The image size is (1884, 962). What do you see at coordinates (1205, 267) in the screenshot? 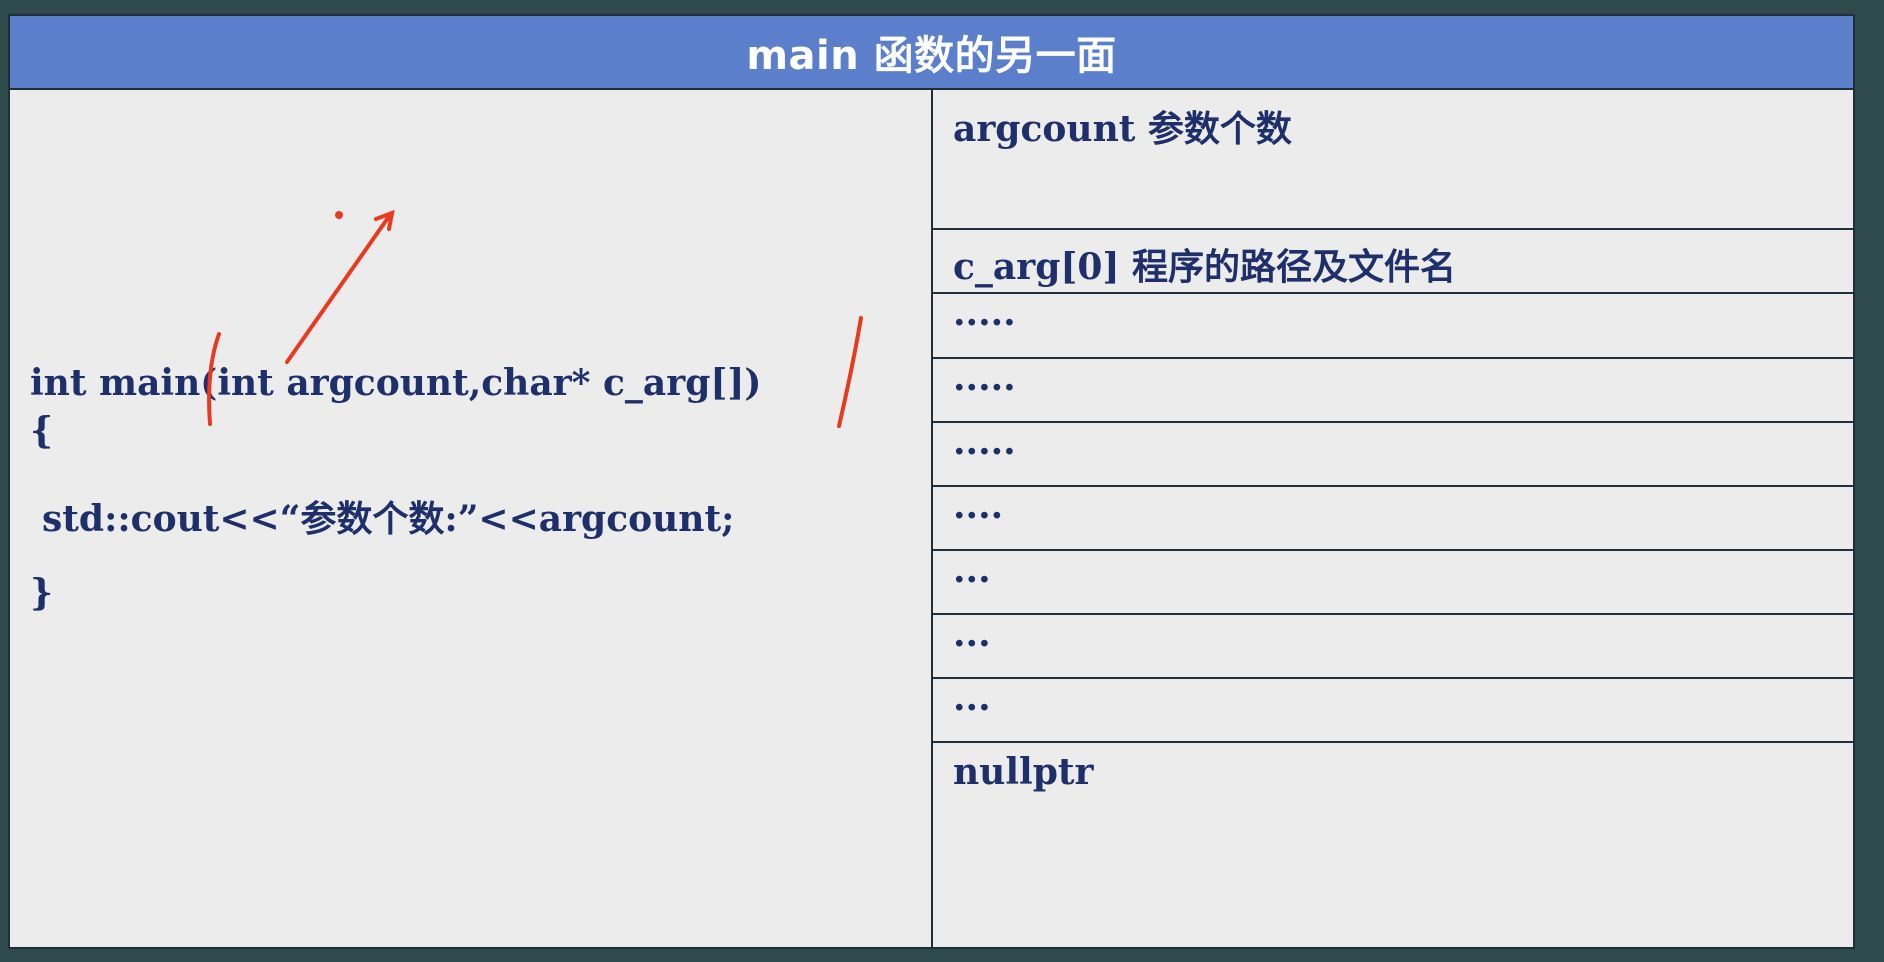
I see `table-cell-text: c_arg[0] 程序的路径及文件名` at bounding box center [1205, 267].